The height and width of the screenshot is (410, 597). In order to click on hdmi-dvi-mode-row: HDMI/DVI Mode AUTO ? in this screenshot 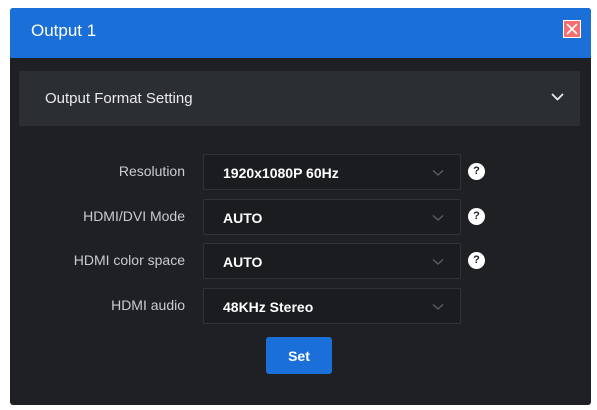, I will do `click(300, 217)`.